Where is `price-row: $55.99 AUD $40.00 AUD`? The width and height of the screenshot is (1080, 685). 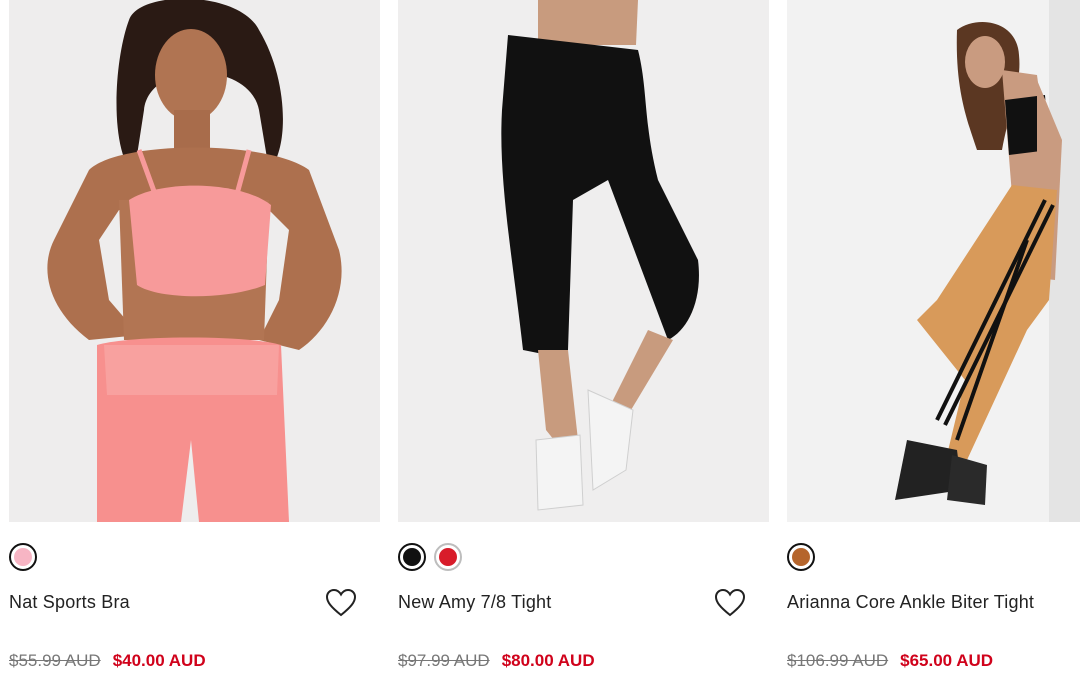 price-row: $55.99 AUD $40.00 AUD is located at coordinates (107, 661).